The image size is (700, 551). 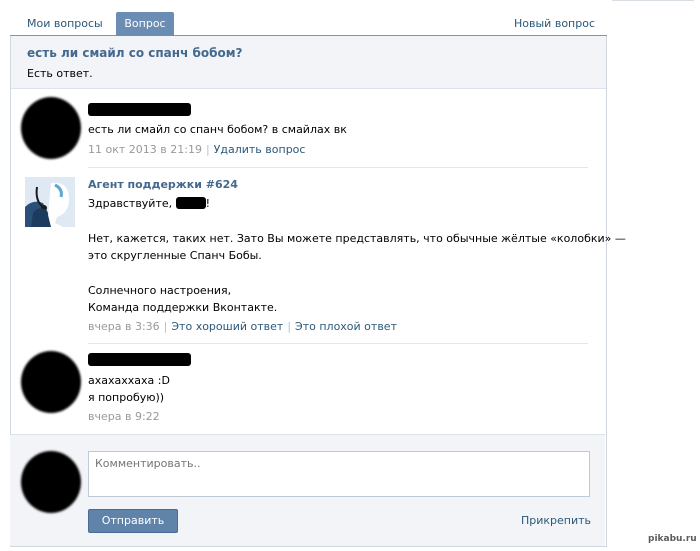 What do you see at coordinates (133, 521) in the screenshot?
I see `send-button: Отправить` at bounding box center [133, 521].